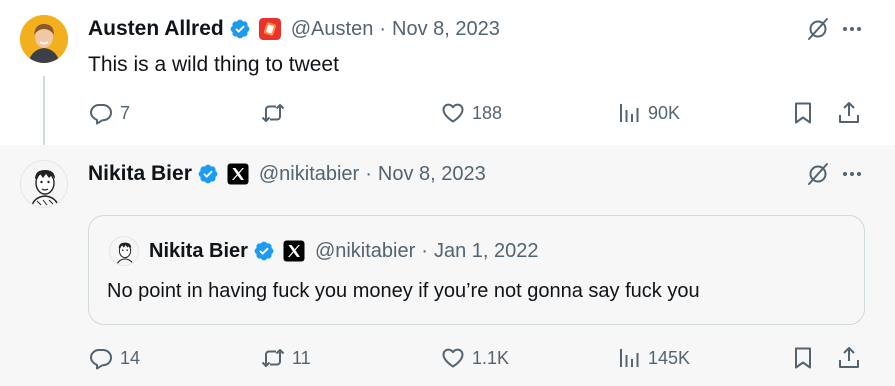 The width and height of the screenshot is (895, 386). What do you see at coordinates (130, 357) in the screenshot?
I see `reply-count: 14` at bounding box center [130, 357].